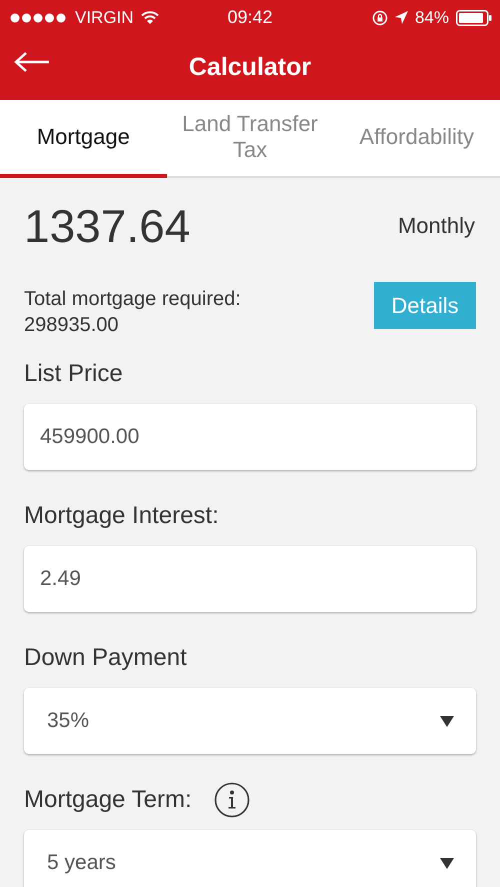  Describe the element at coordinates (436, 226) in the screenshot. I see `payment-period: Monthly` at that location.